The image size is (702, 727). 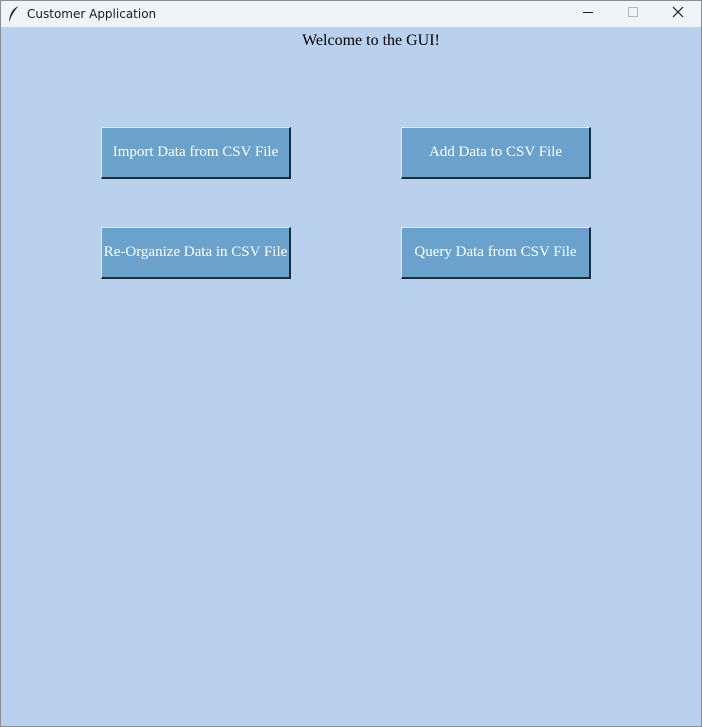 I want to click on window-title: Customer Application, so click(x=92, y=14).